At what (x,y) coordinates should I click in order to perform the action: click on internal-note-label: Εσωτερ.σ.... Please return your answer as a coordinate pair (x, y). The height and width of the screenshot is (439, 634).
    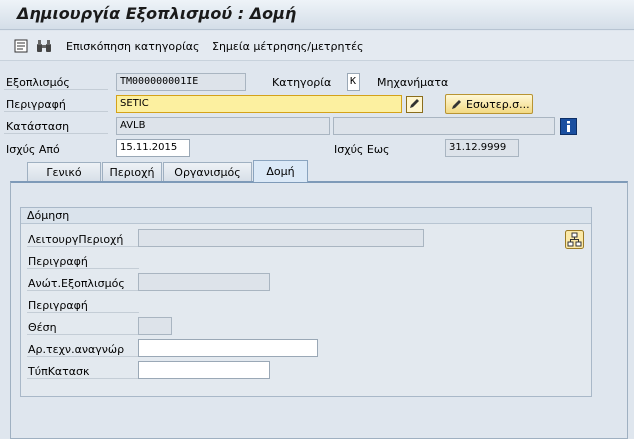
    Looking at the image, I should click on (498, 104).